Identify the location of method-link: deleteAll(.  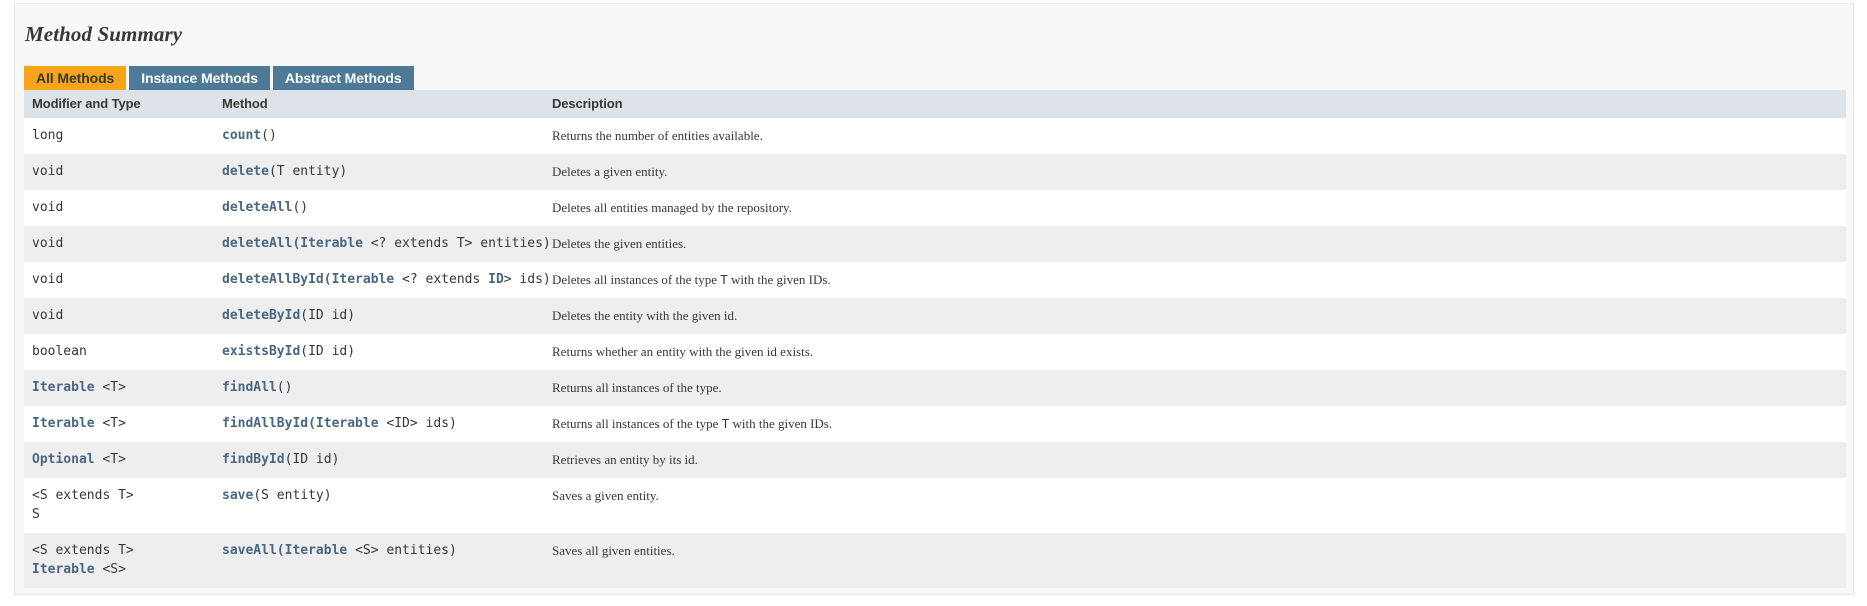
(261, 243).